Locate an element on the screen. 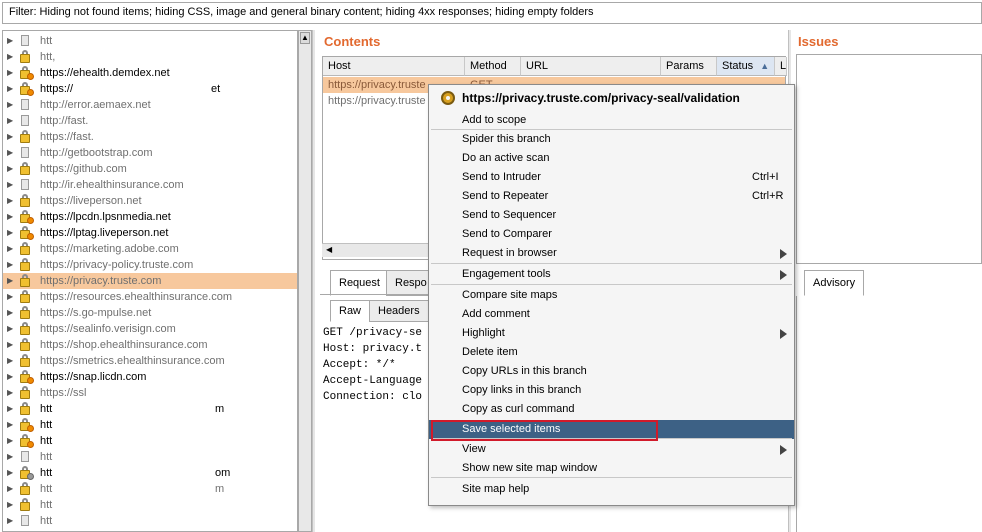  tree-item: ▶ https:// et is located at coordinates (150, 89).